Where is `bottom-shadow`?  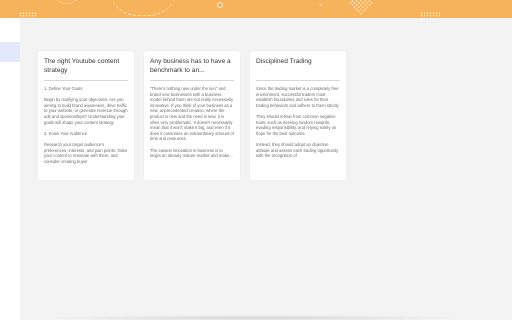 bottom-shadow is located at coordinates (255, 317).